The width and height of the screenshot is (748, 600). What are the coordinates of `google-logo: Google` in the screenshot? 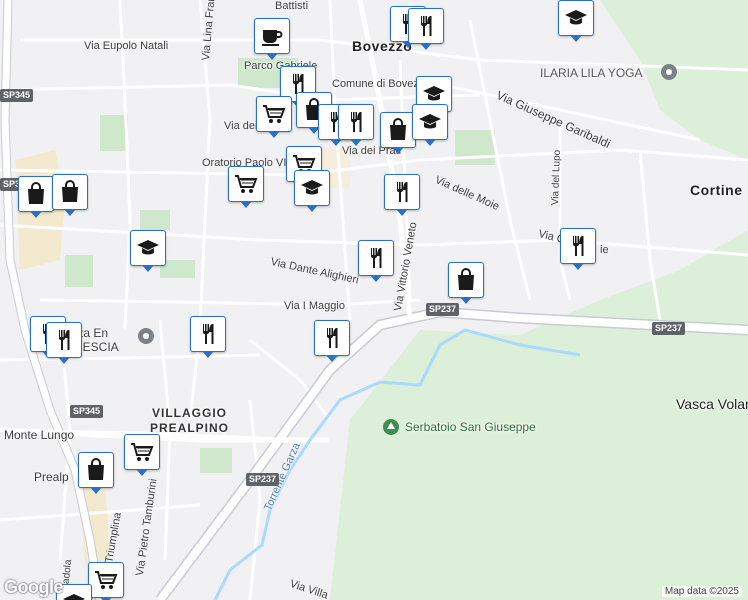 It's located at (34, 587).